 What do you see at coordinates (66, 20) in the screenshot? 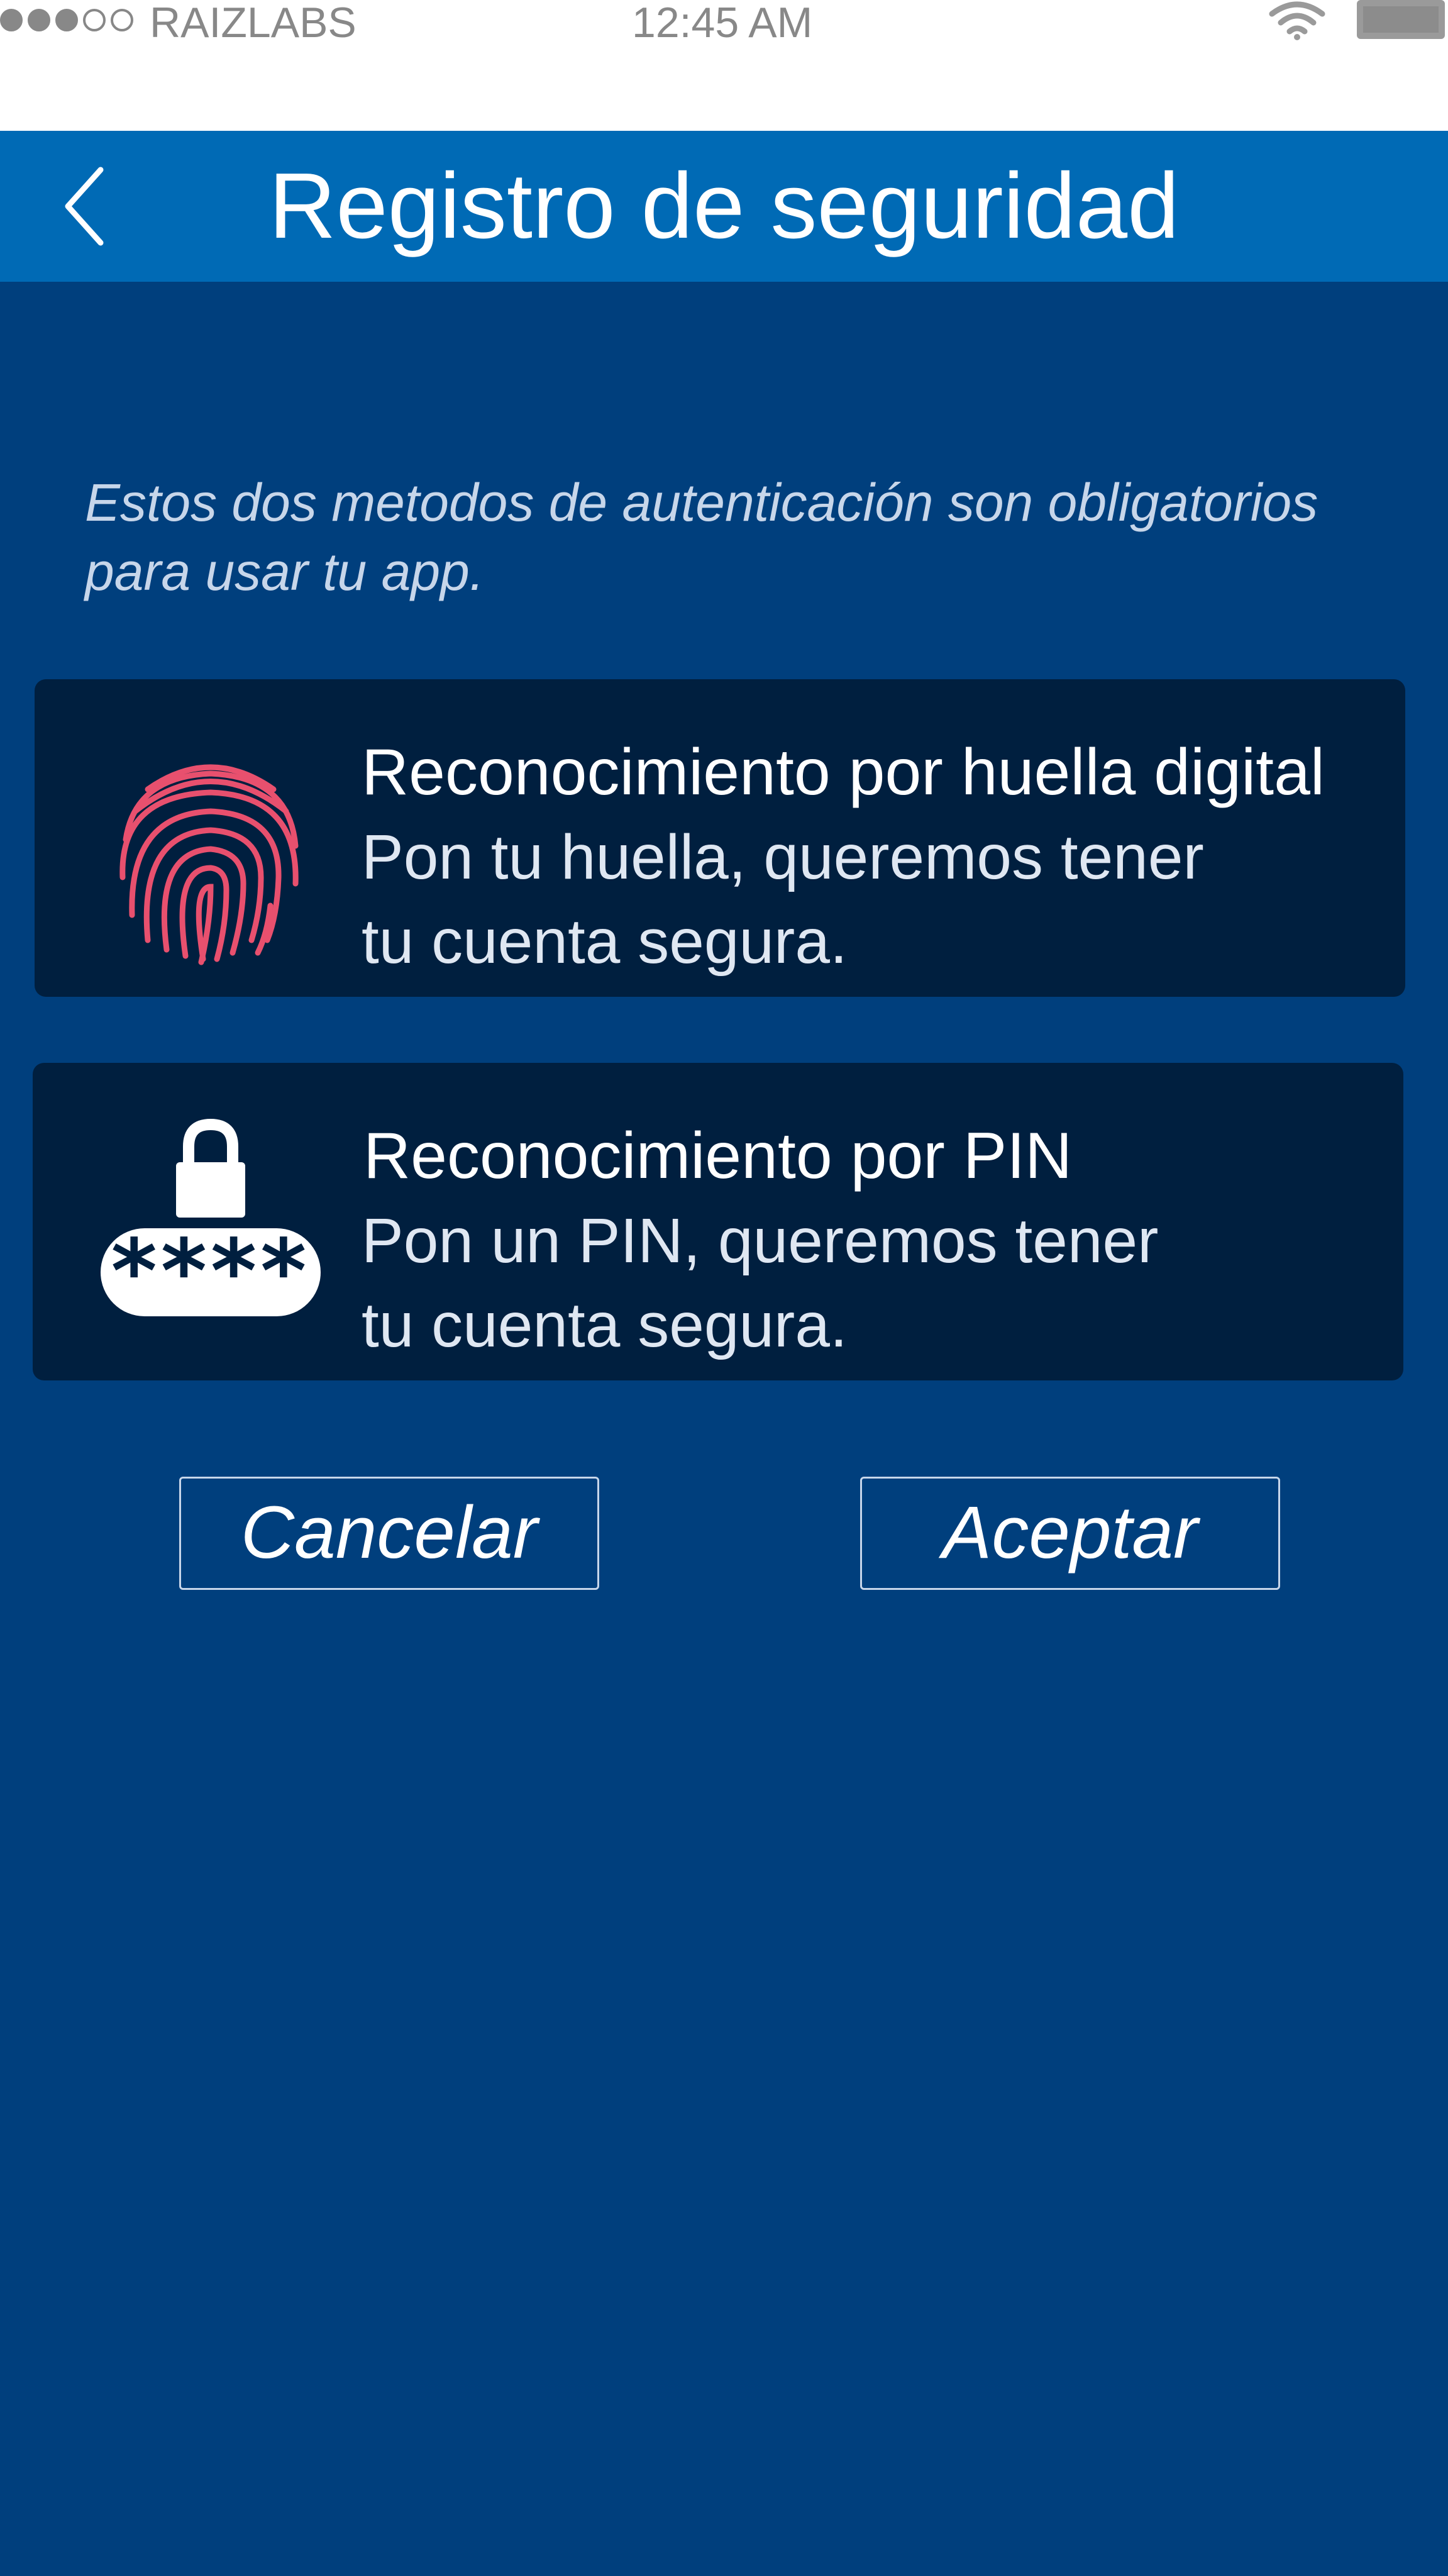
I see `signal-strength-icon` at bounding box center [66, 20].